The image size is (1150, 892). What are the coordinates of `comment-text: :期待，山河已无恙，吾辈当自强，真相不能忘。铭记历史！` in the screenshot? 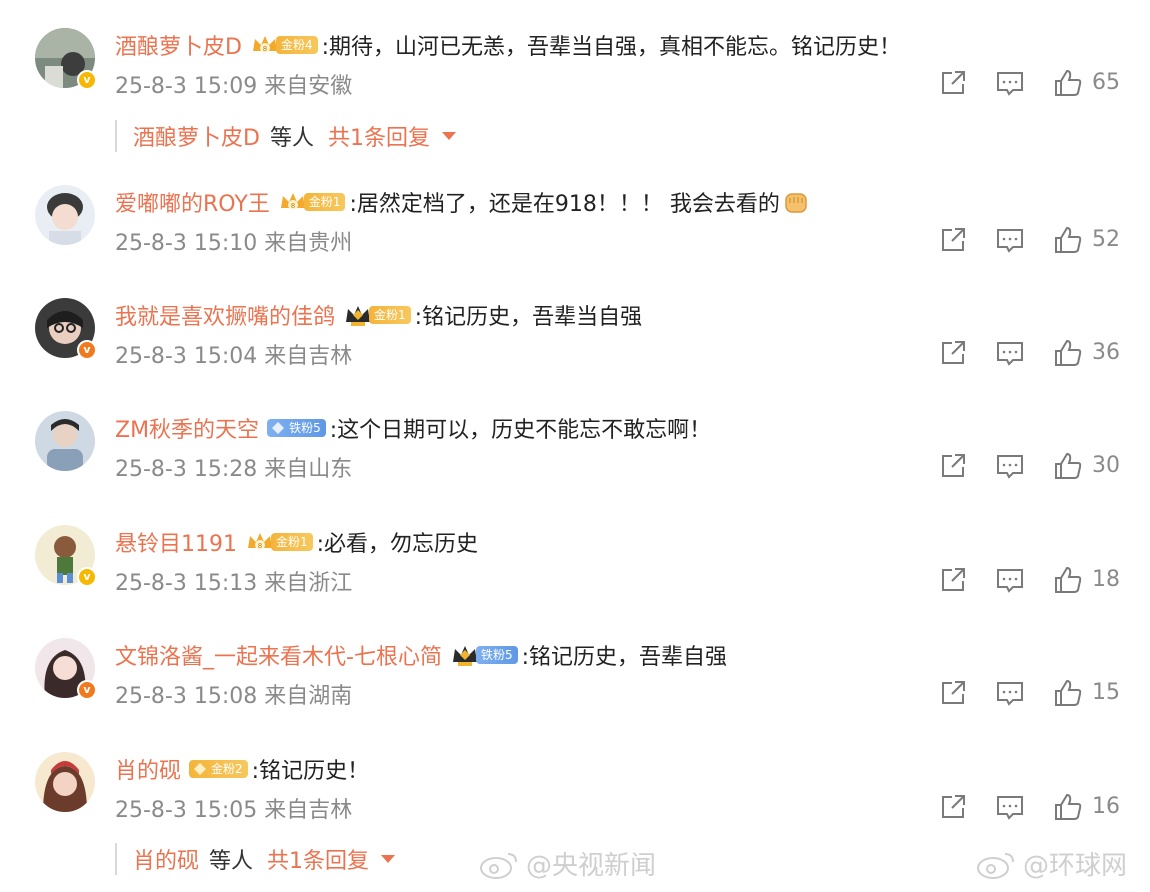 It's located at (611, 47).